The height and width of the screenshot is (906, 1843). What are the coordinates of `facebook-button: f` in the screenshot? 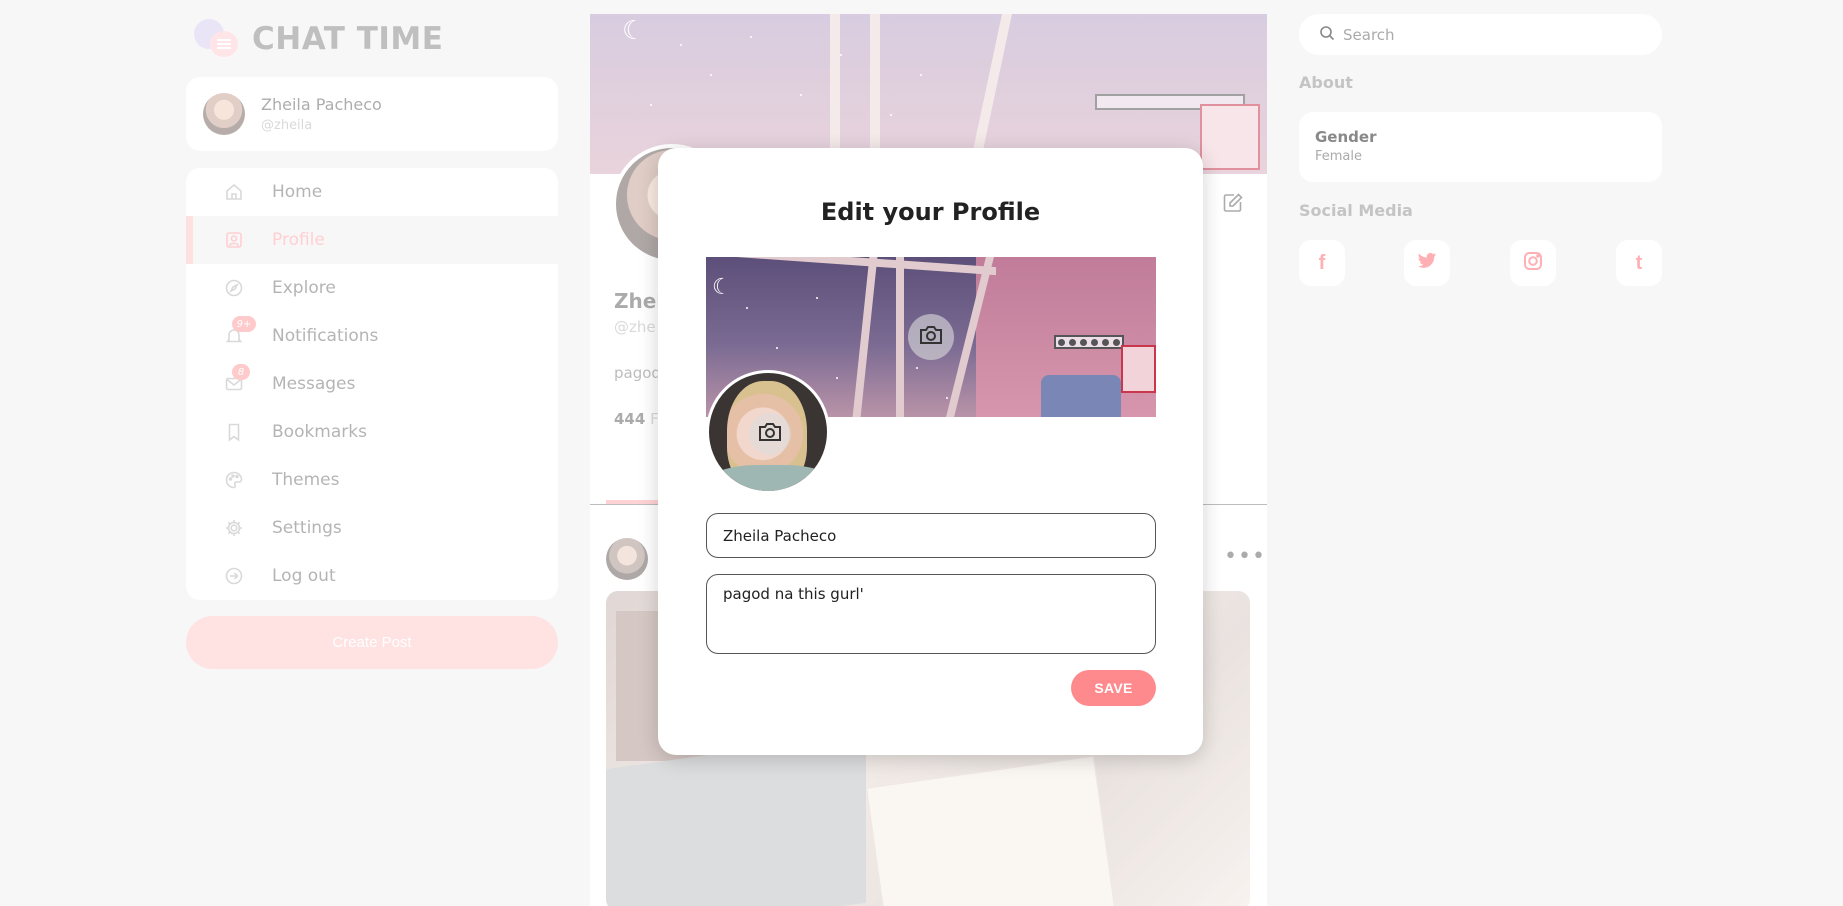 It's located at (1322, 263).